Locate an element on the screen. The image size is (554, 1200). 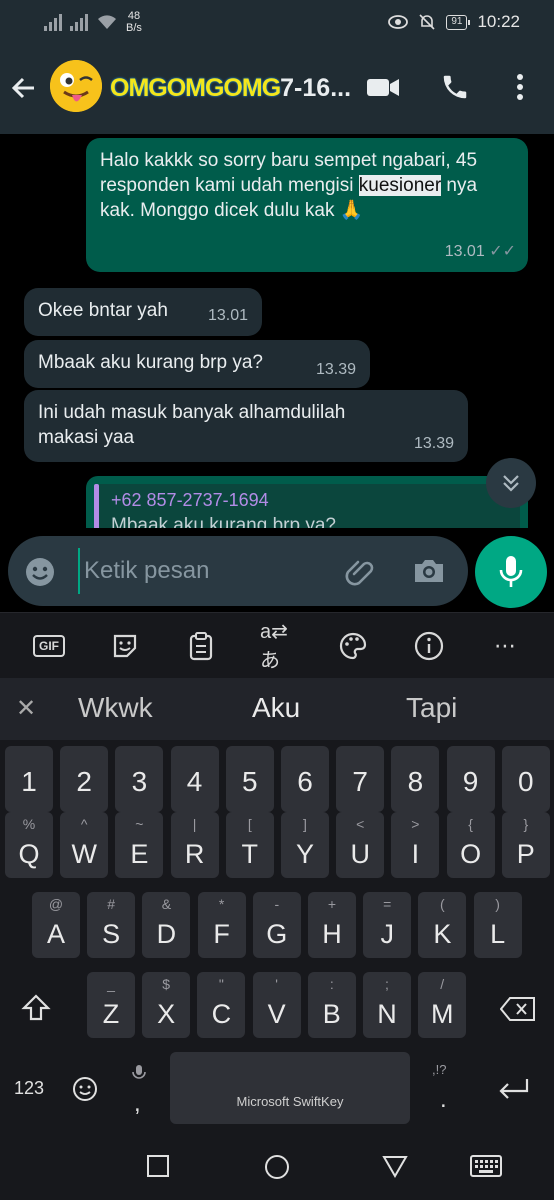
sticker-icon is located at coordinates (125, 646).